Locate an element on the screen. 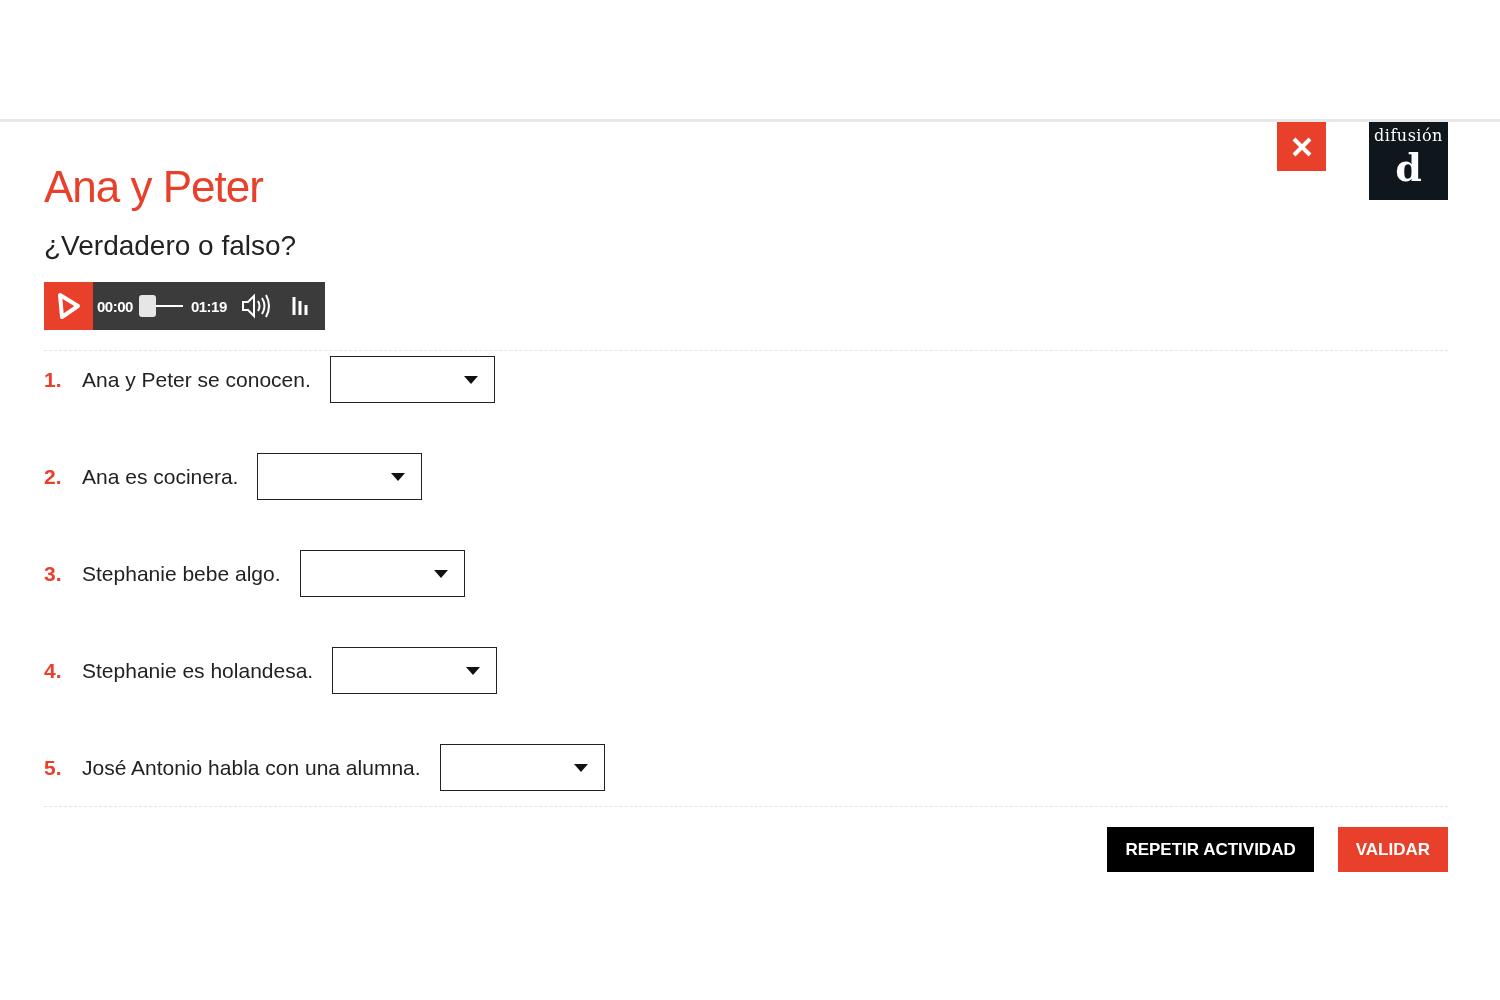 Image resolution: width=1500 pixels, height=1000 pixels. play-icon is located at coordinates (68, 306).